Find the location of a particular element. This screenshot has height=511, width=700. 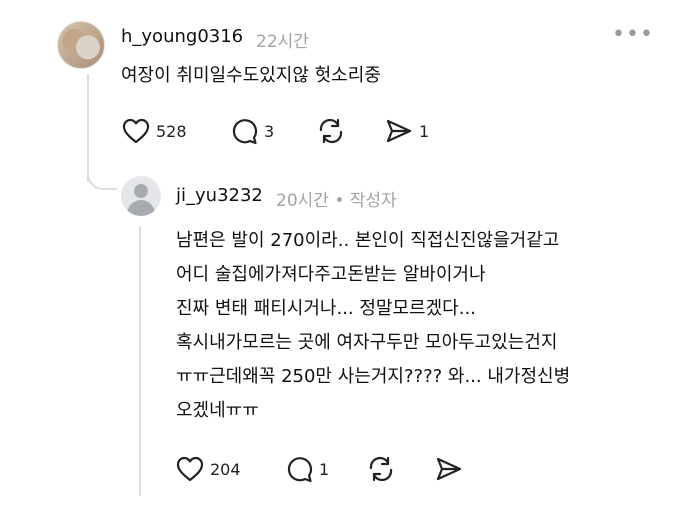

like-button: 528 is located at coordinates (154, 131).